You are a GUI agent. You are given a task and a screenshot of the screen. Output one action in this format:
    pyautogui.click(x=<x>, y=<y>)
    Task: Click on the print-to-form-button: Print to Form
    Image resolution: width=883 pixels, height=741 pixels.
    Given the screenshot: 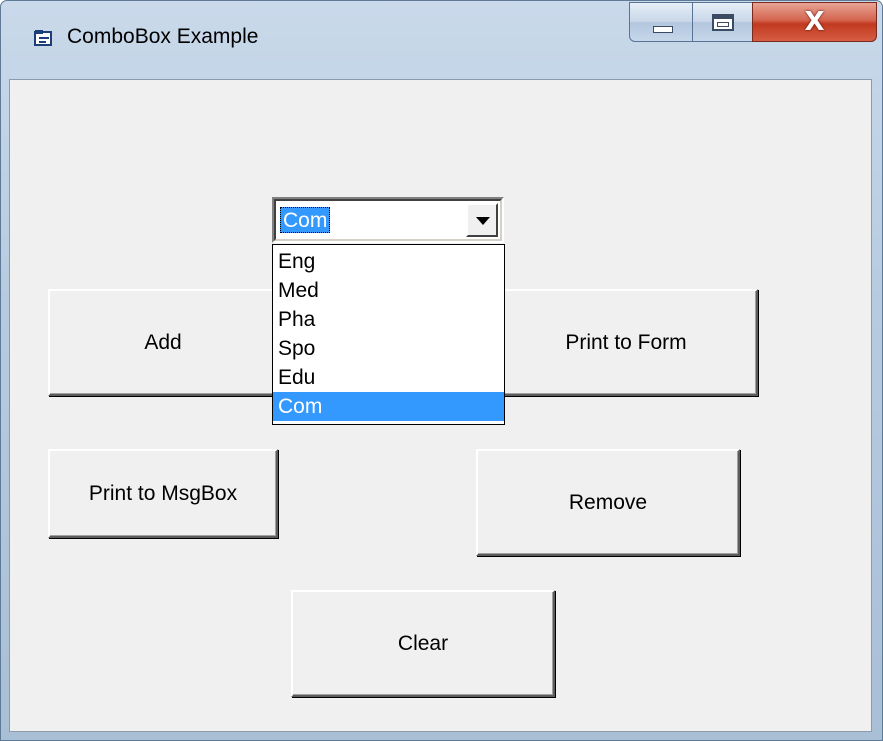 What is the action you would take?
    pyautogui.click(x=626, y=342)
    